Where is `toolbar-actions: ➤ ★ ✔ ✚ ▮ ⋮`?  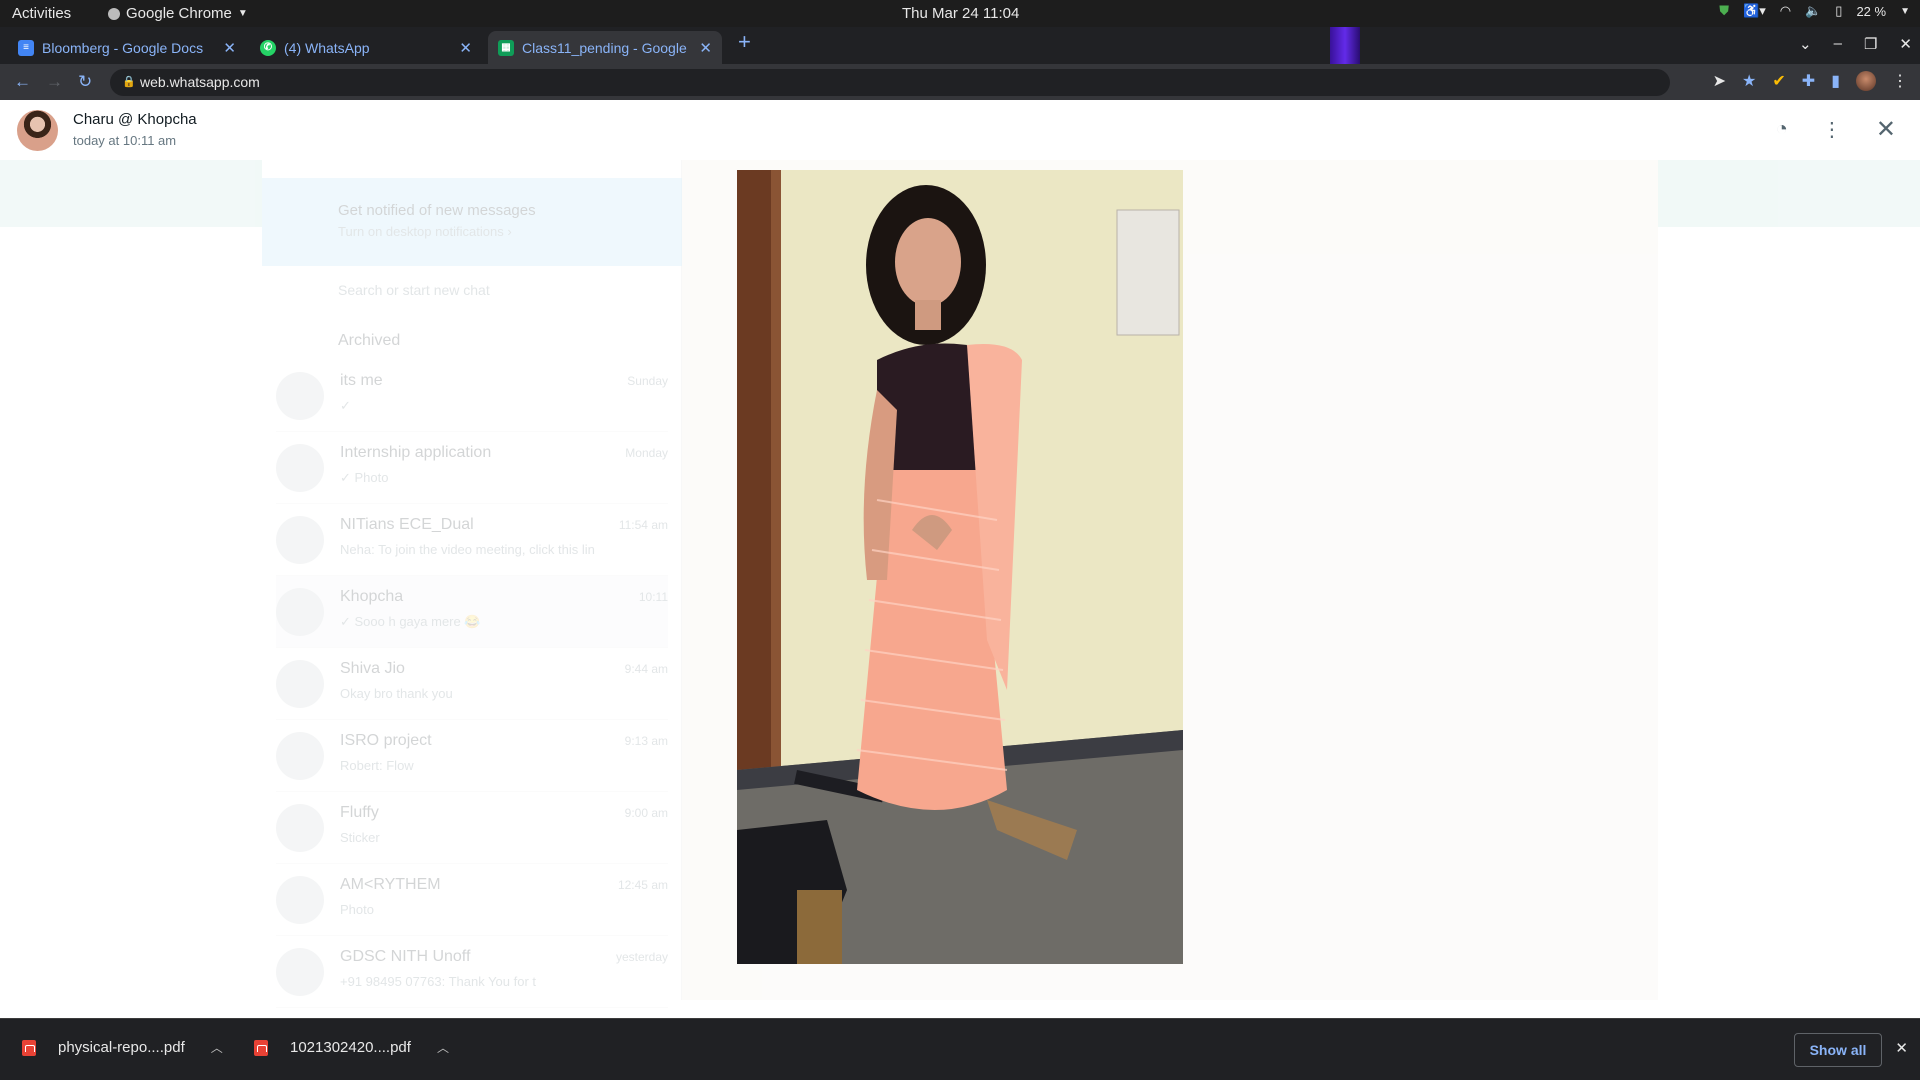
toolbar-actions: ➤ ★ ✔ ✚ ▮ ⋮ is located at coordinates (1810, 81).